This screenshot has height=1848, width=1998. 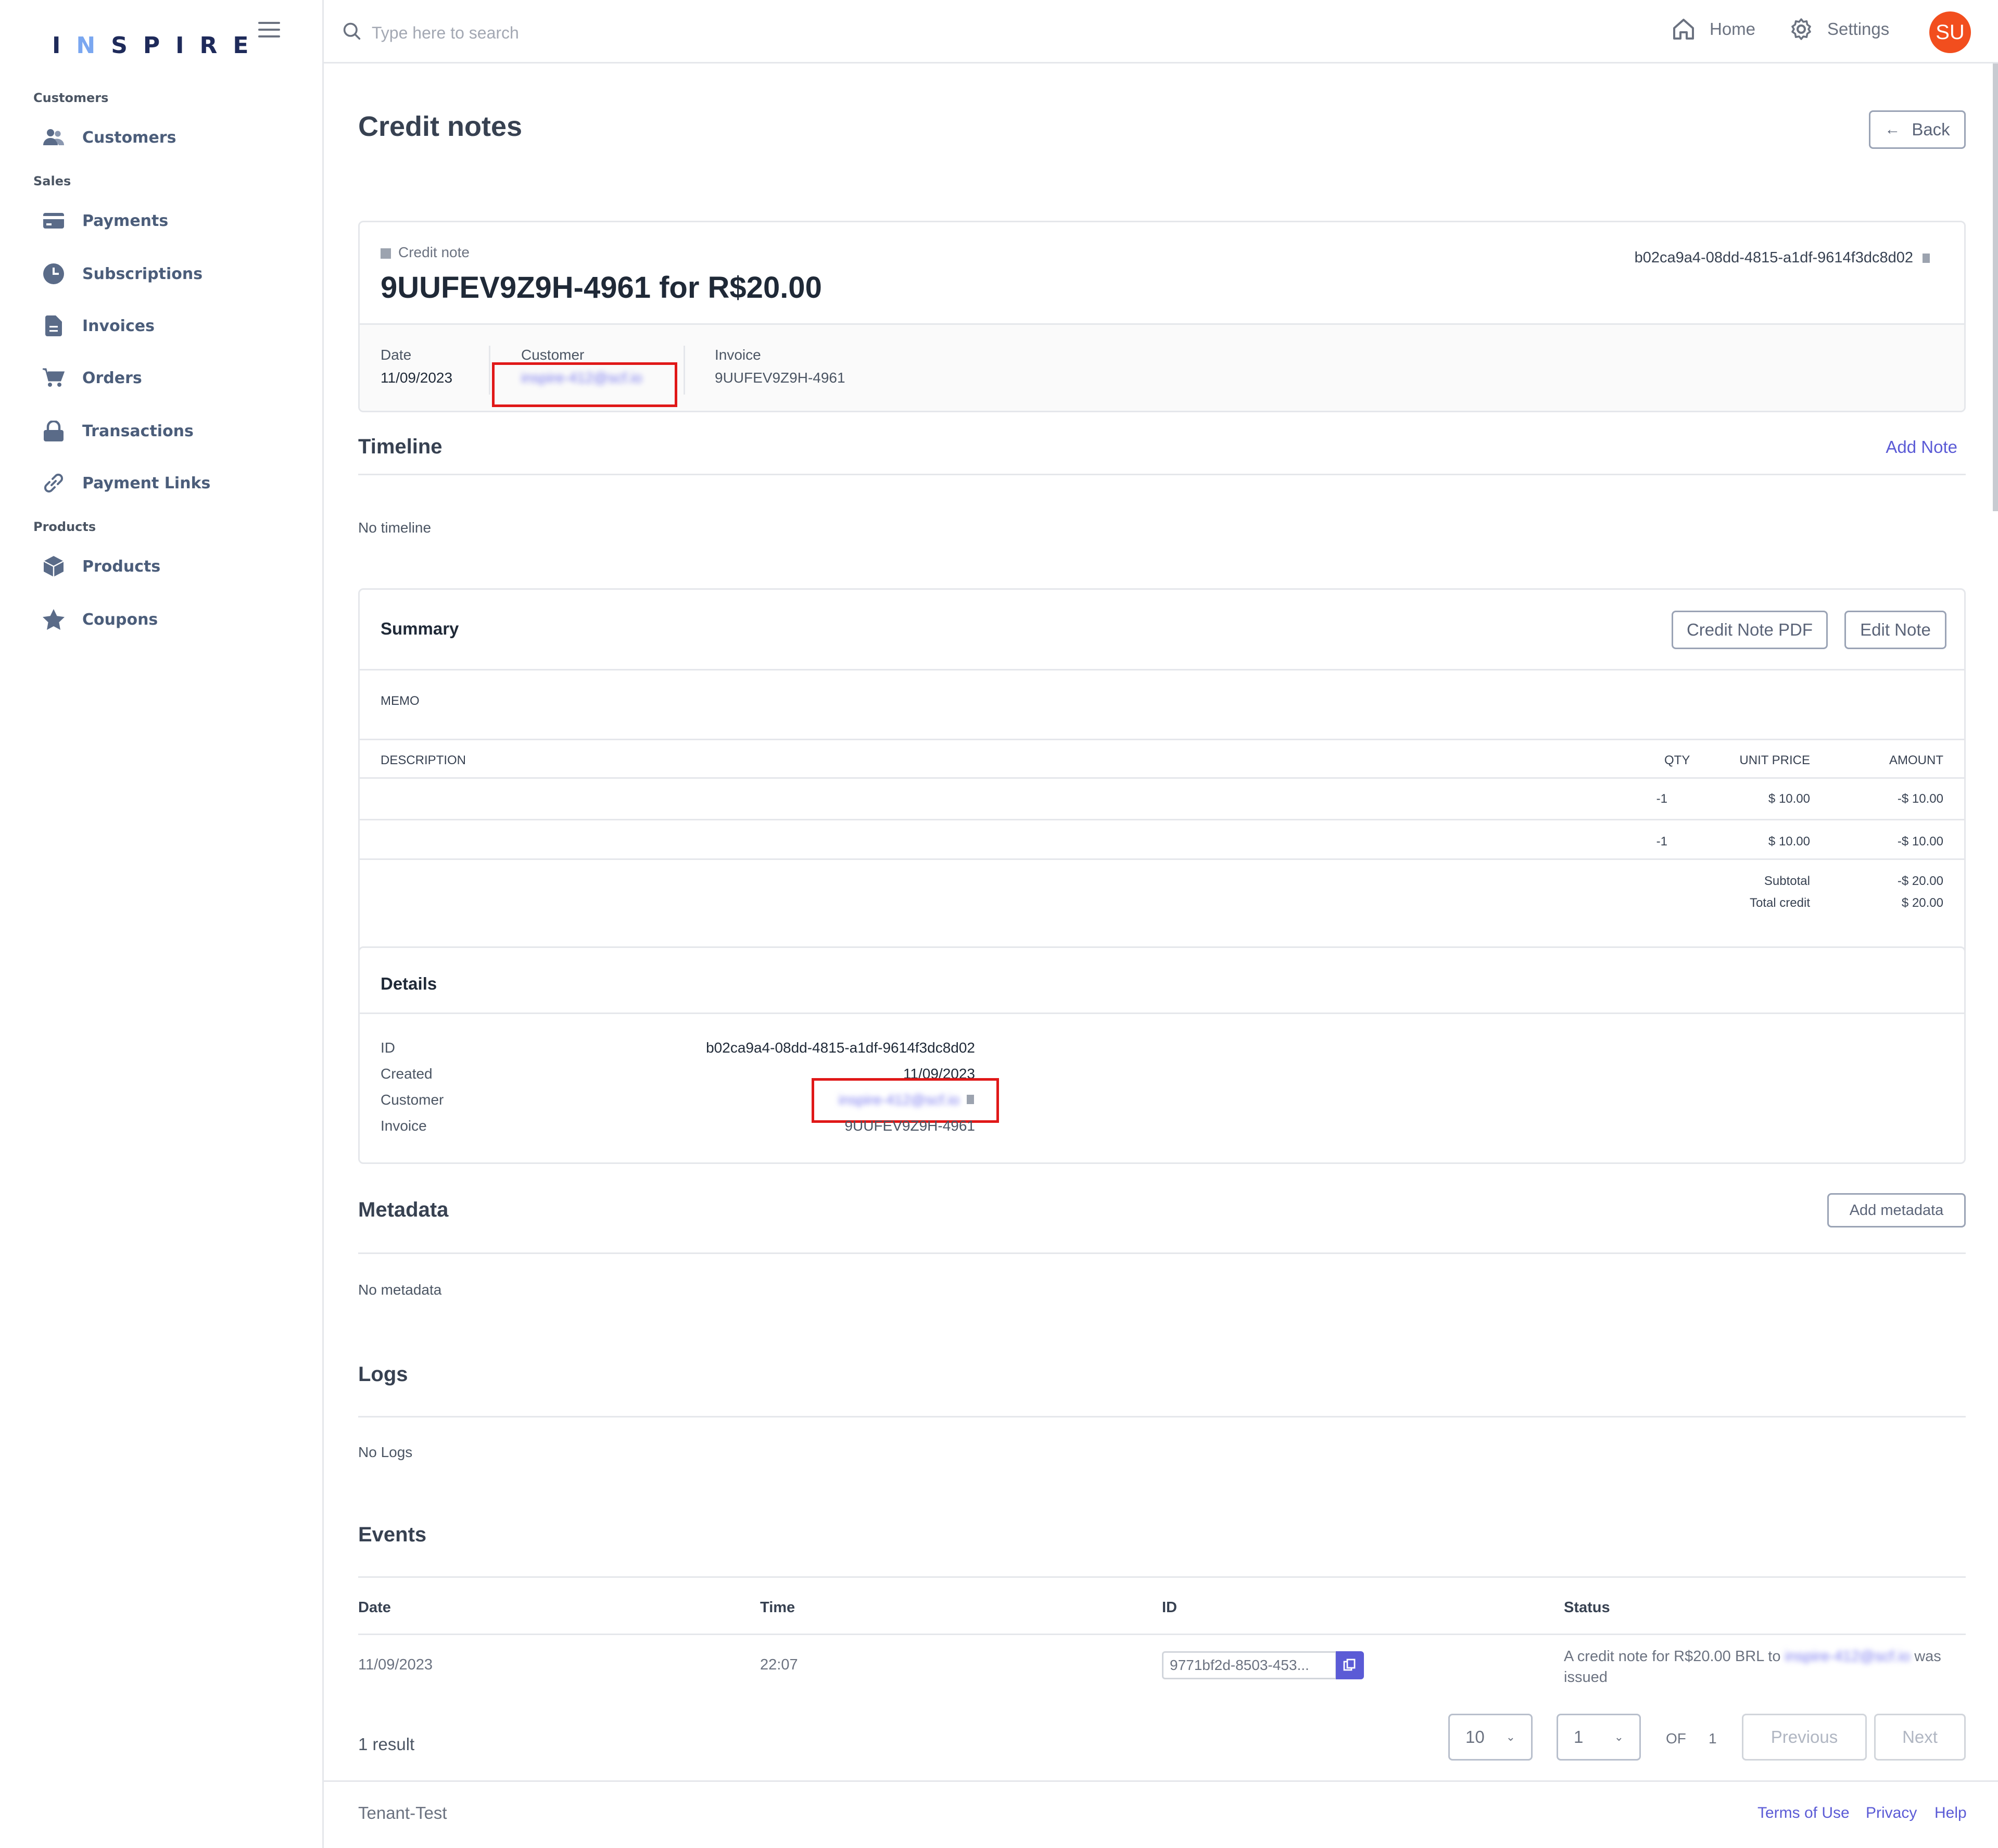 I want to click on search-input, so click(x=606, y=33).